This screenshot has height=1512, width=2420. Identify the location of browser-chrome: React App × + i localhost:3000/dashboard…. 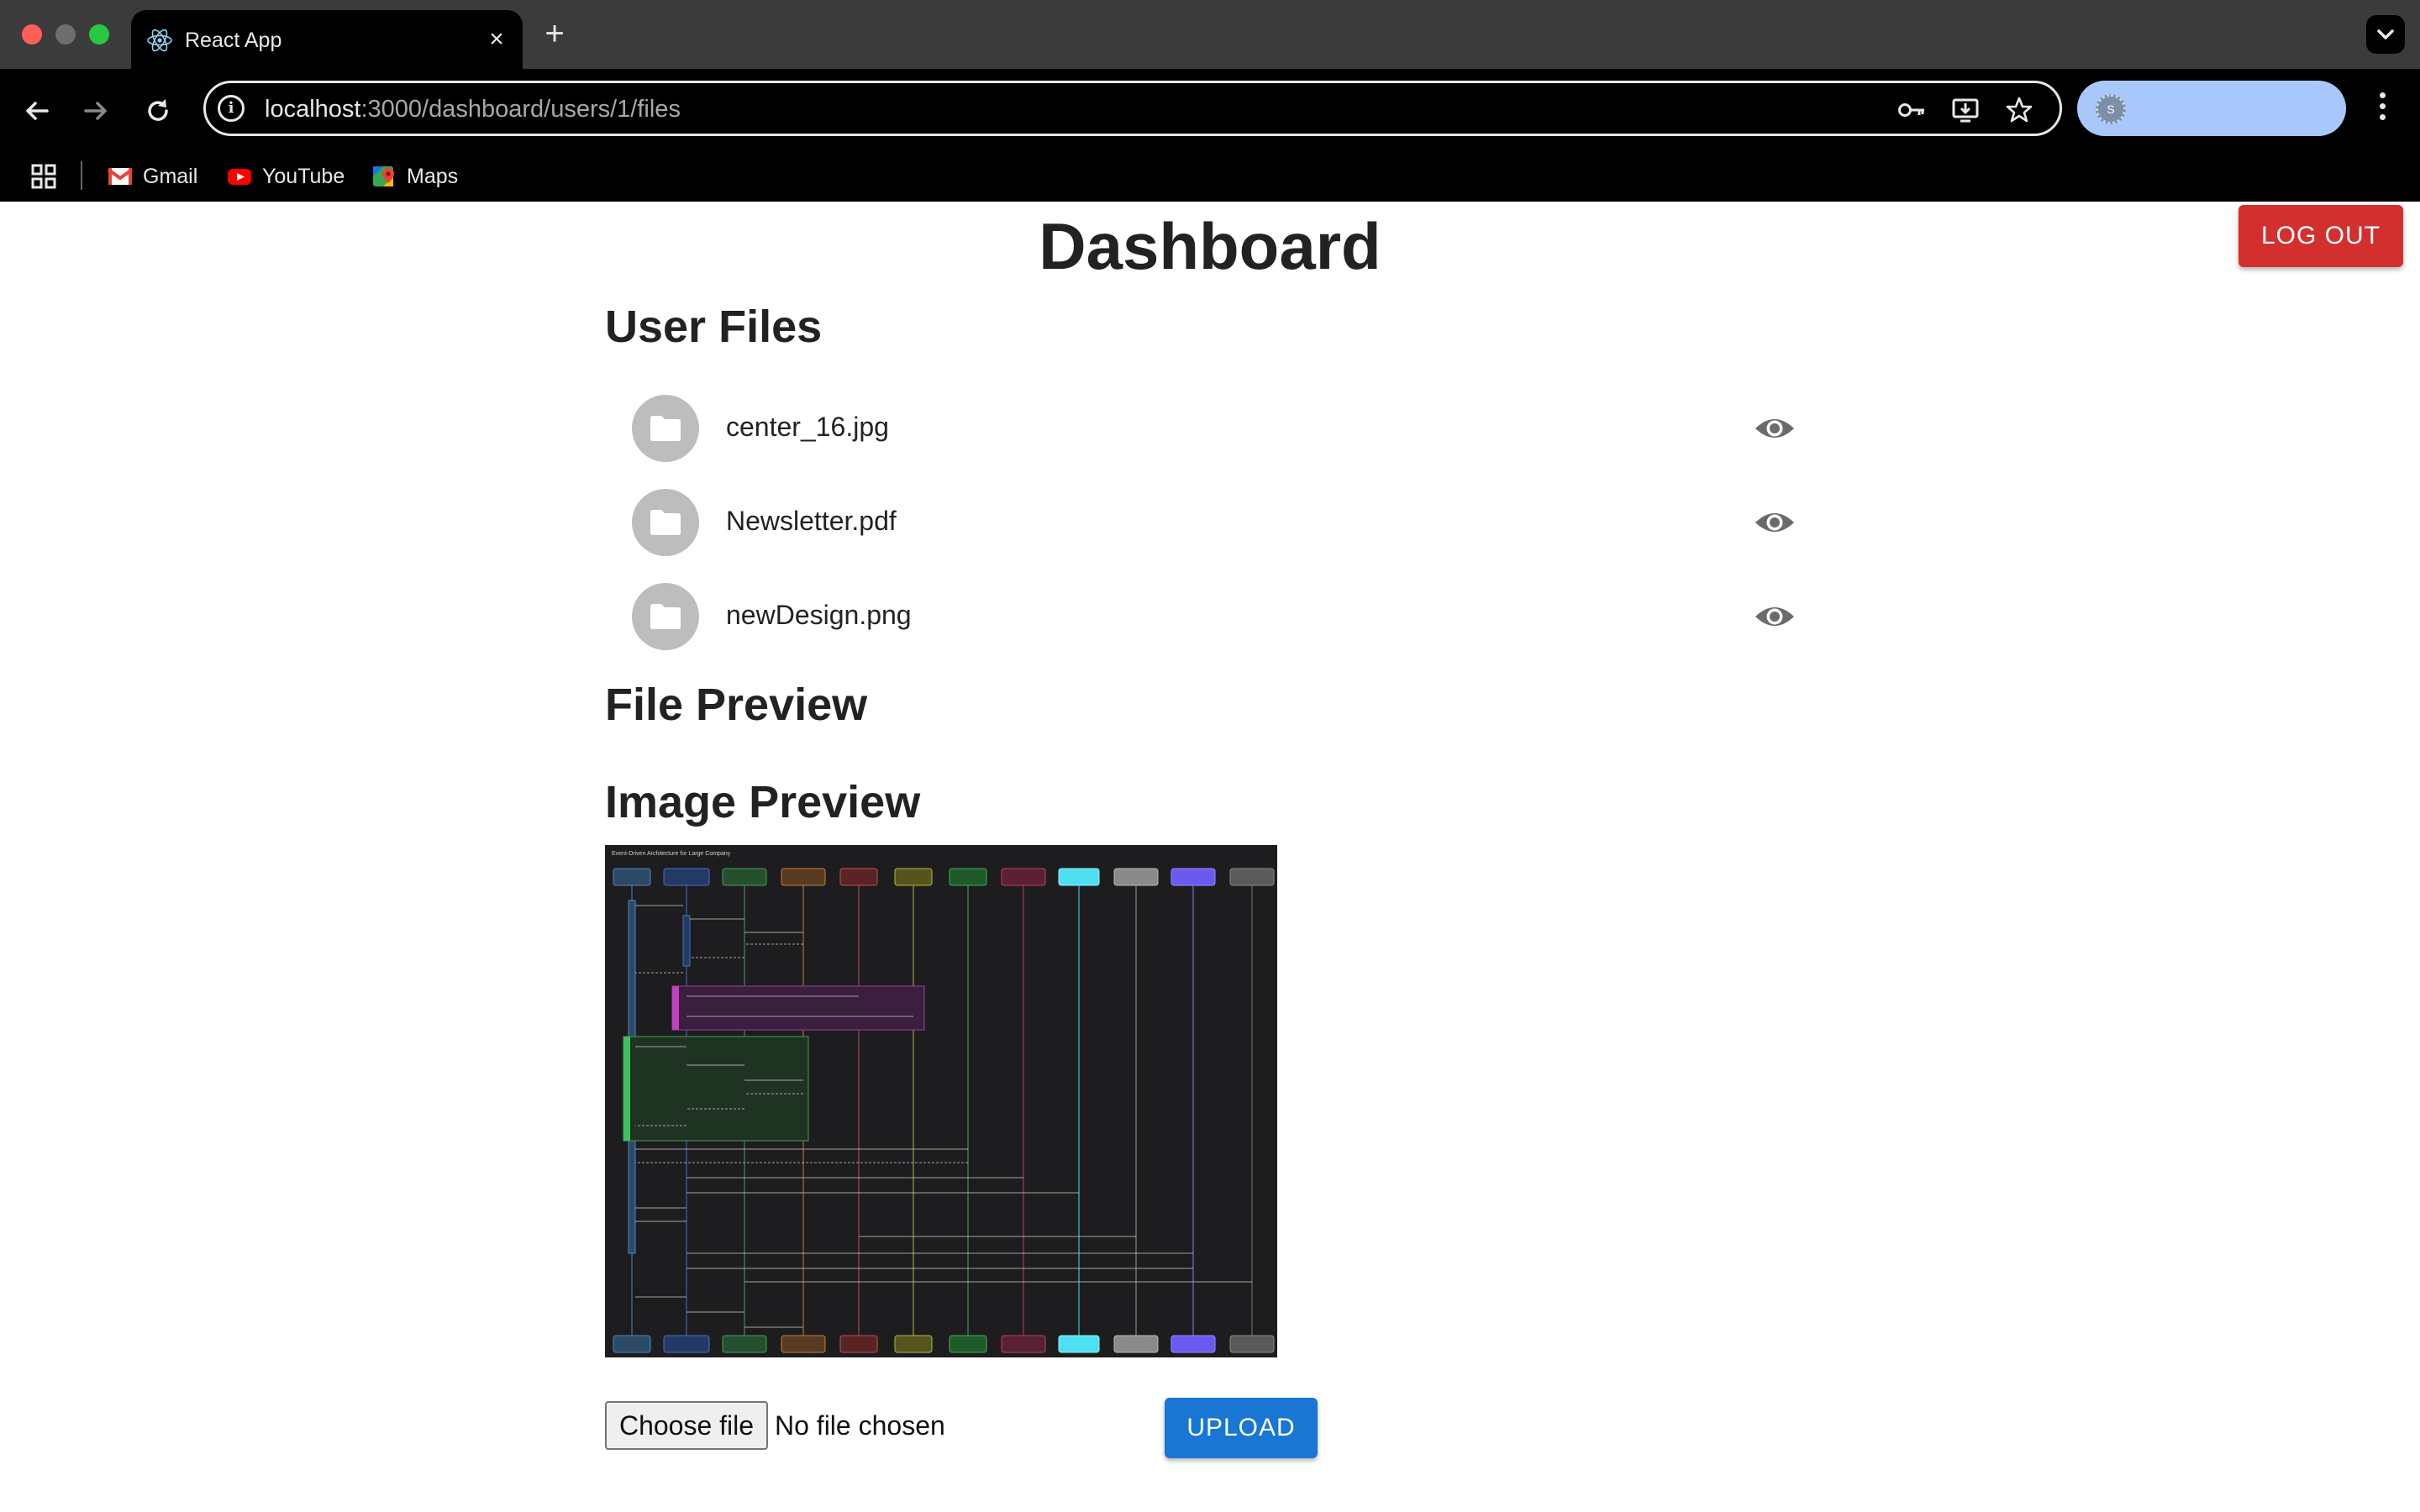
(1210, 101).